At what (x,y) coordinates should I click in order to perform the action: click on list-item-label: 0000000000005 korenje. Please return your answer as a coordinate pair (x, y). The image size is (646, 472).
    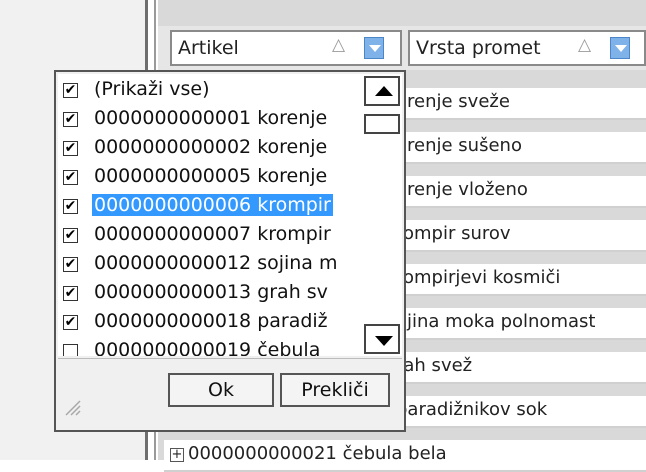
    Looking at the image, I should click on (211, 176).